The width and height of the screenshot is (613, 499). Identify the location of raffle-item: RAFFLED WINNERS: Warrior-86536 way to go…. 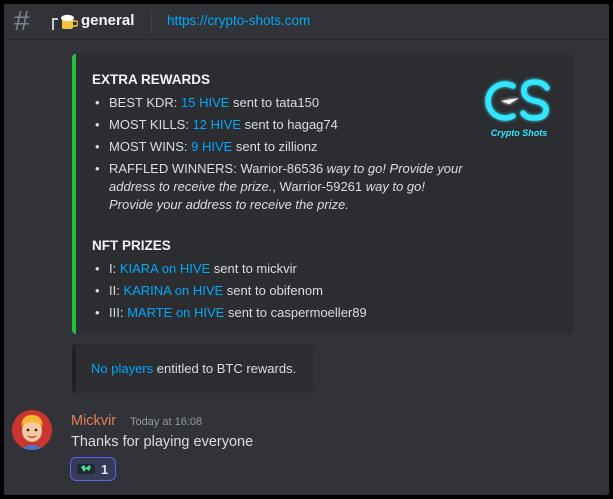
(282, 187).